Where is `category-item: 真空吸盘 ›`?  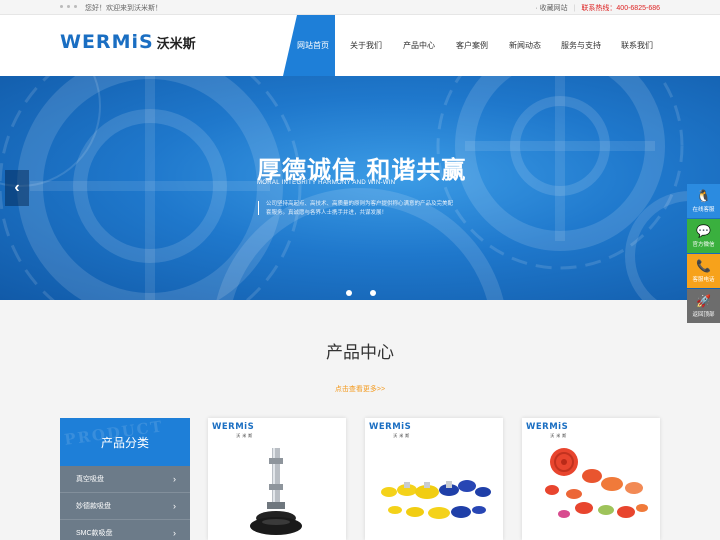 category-item: 真空吸盘 › is located at coordinates (125, 479).